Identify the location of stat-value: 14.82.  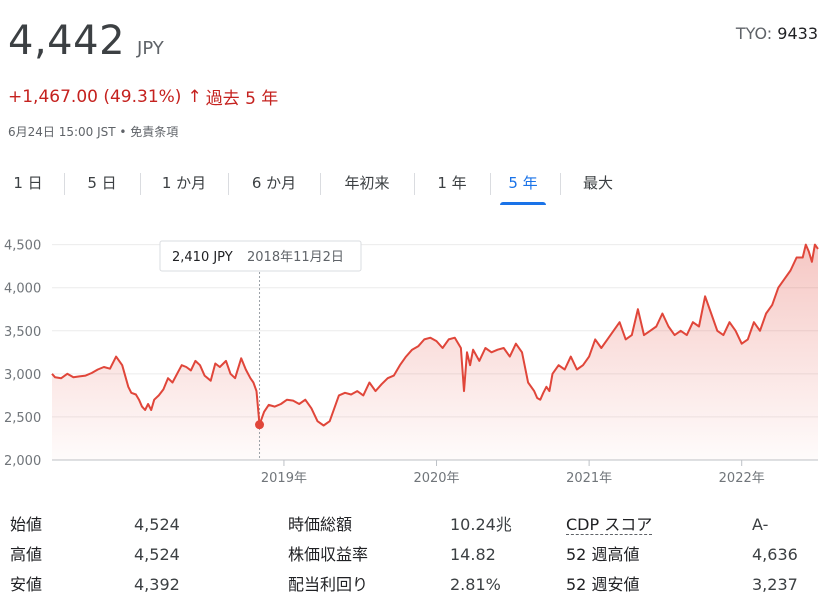
(473, 554).